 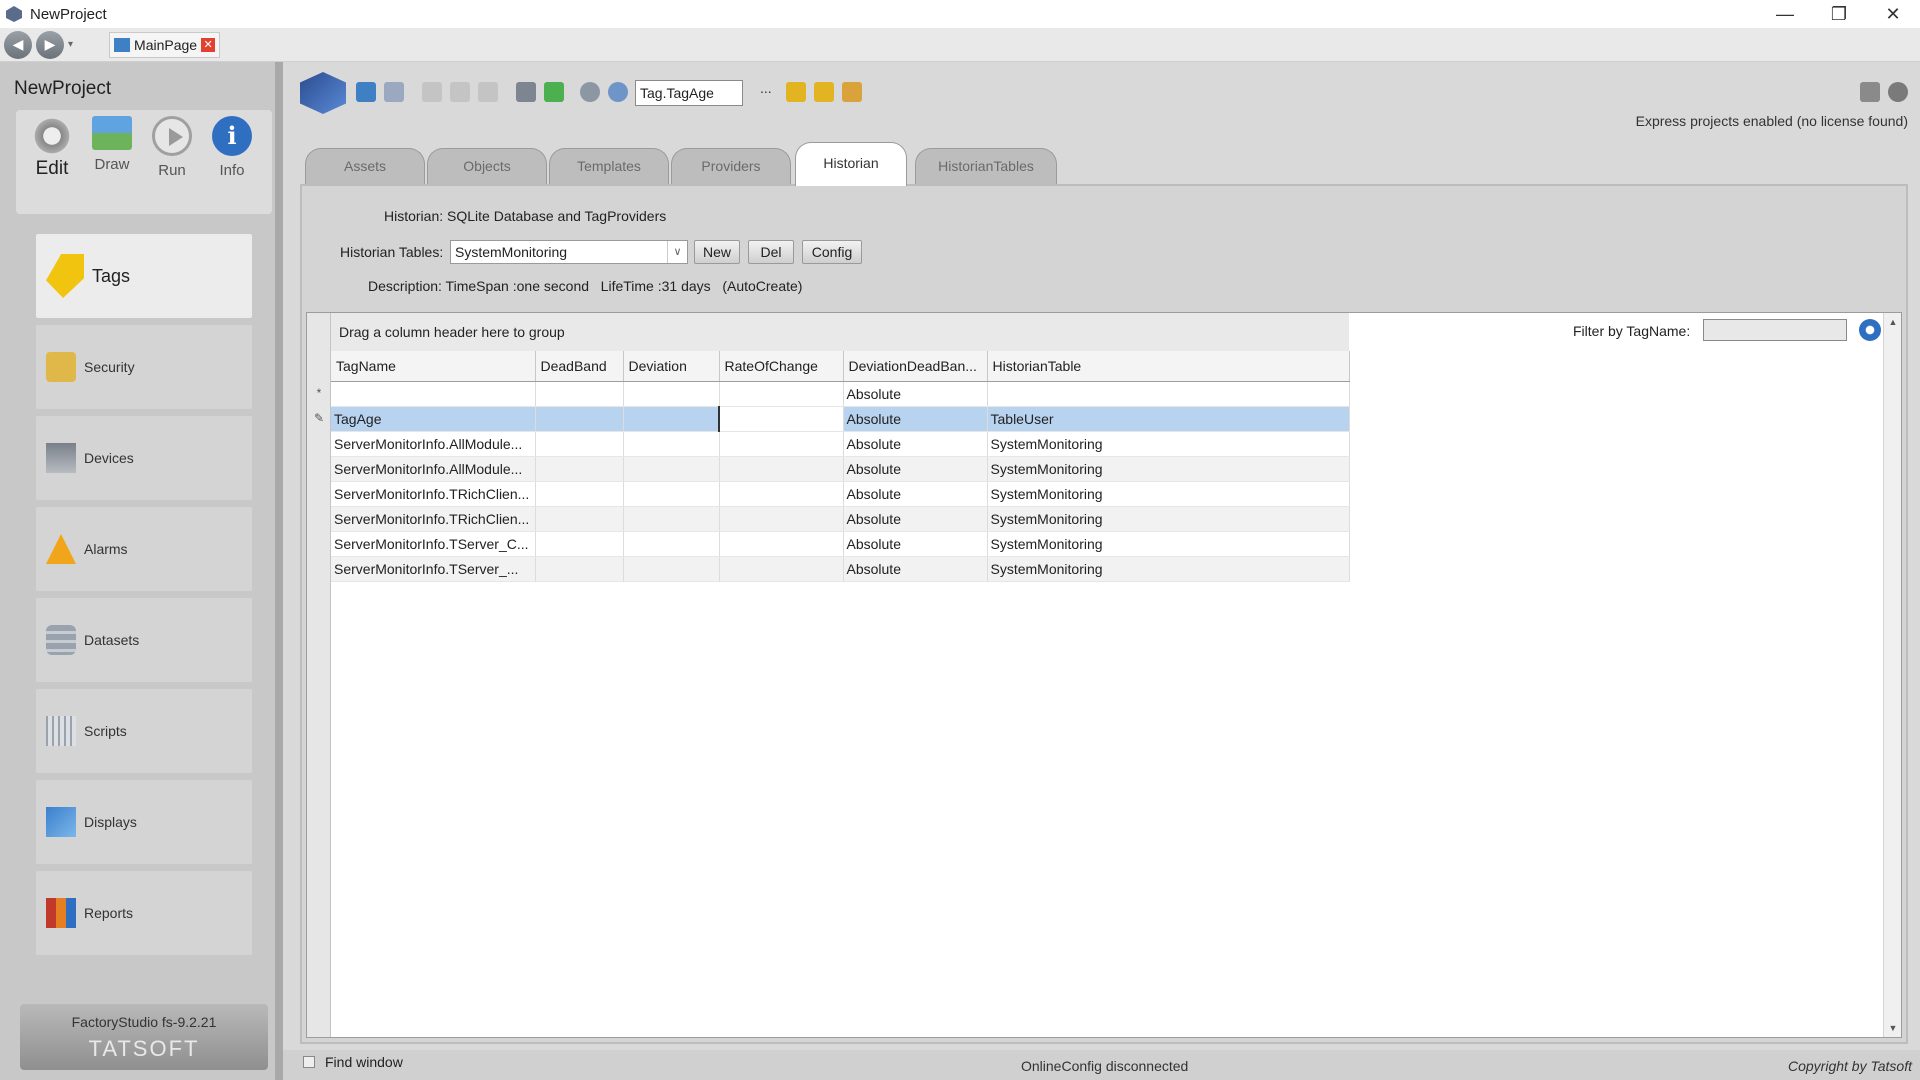 What do you see at coordinates (771, 252) in the screenshot?
I see `delete-table-button: Del` at bounding box center [771, 252].